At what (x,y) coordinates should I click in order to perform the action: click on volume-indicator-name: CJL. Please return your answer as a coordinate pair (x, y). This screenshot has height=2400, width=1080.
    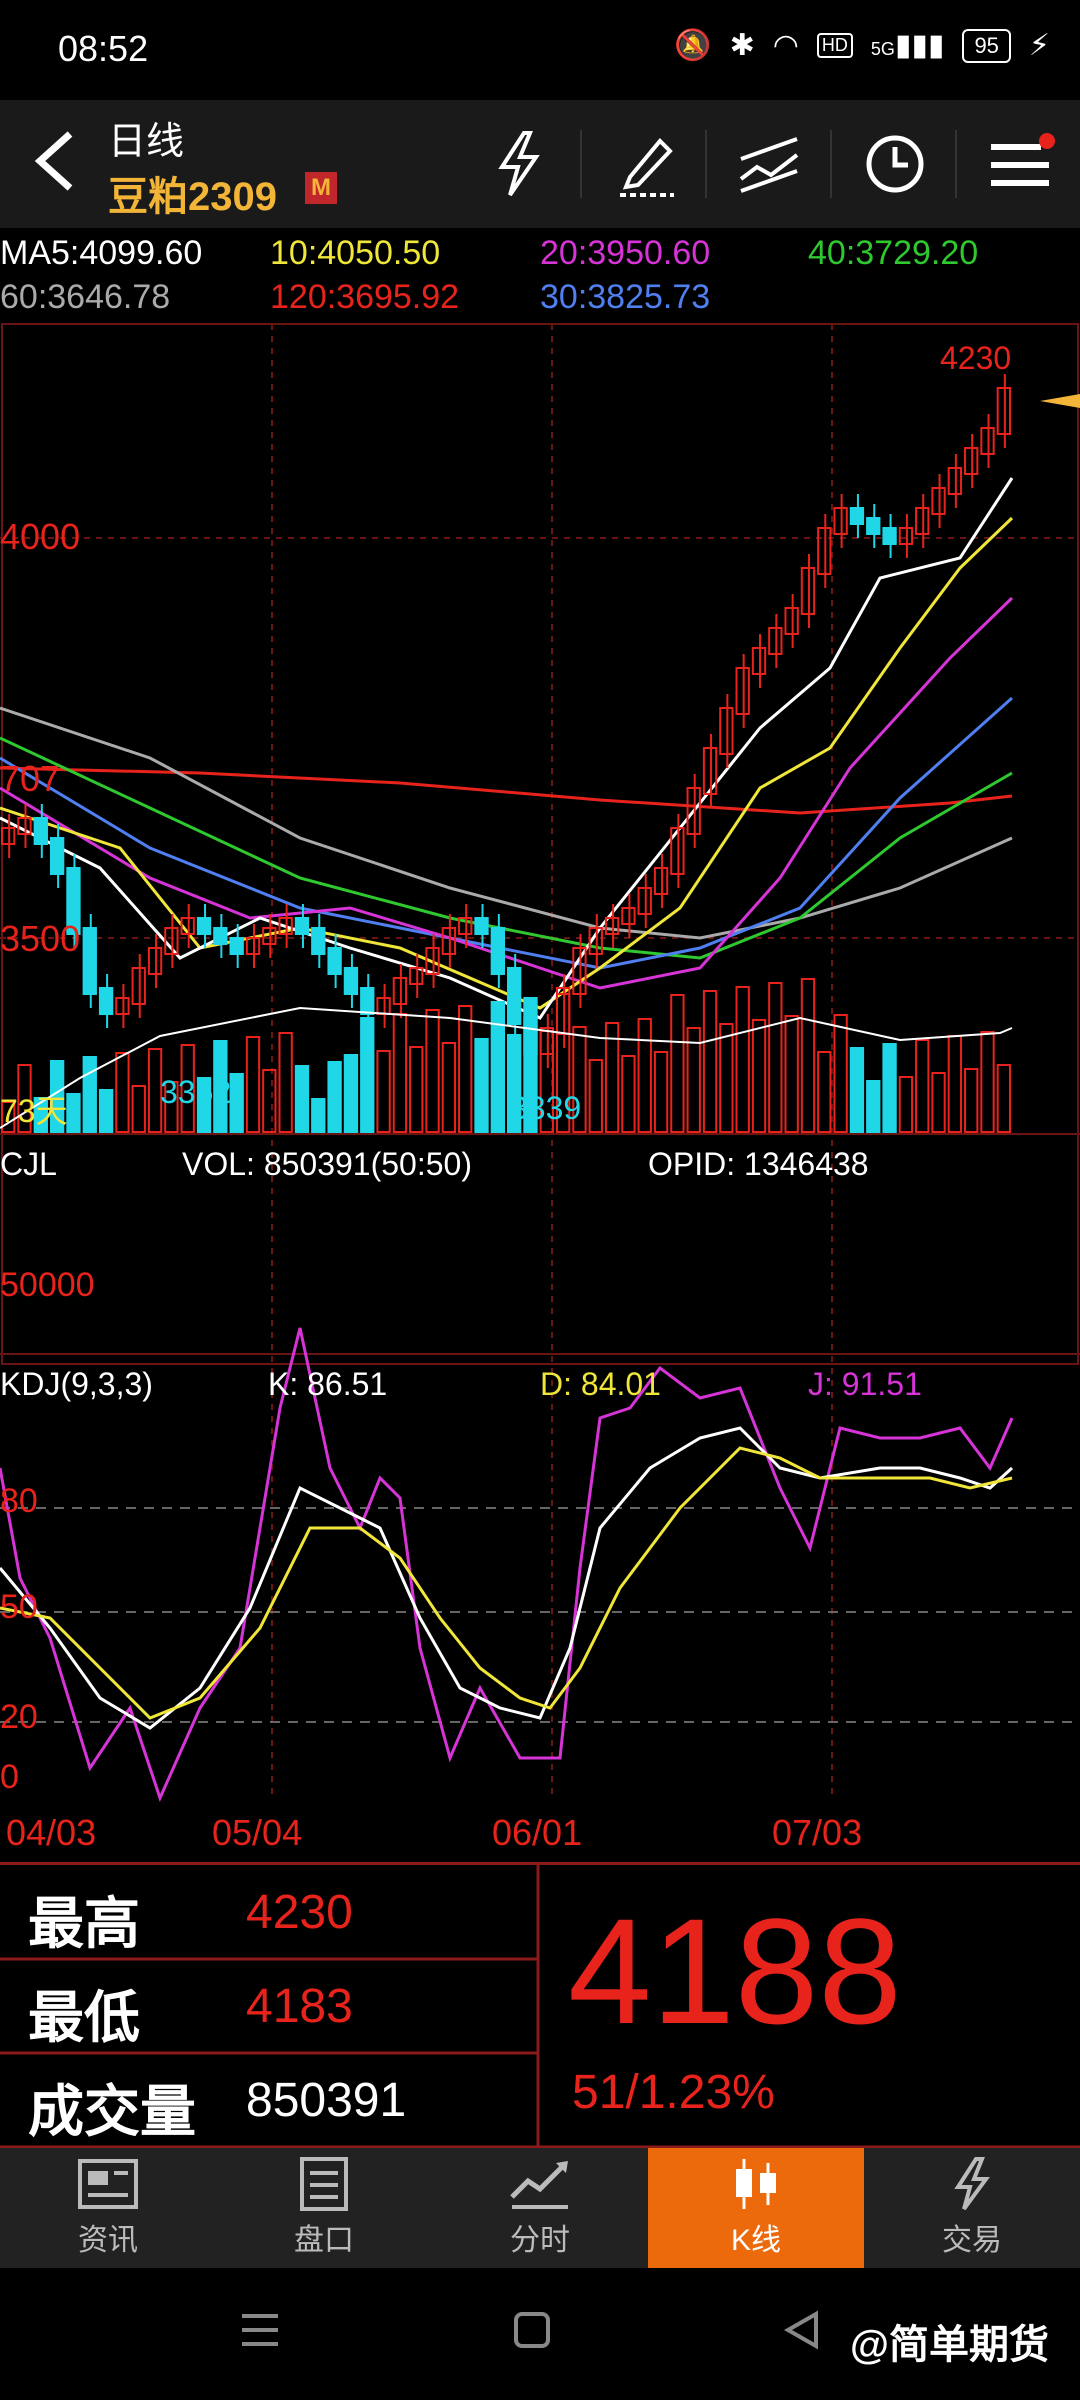
    Looking at the image, I should click on (28, 1164).